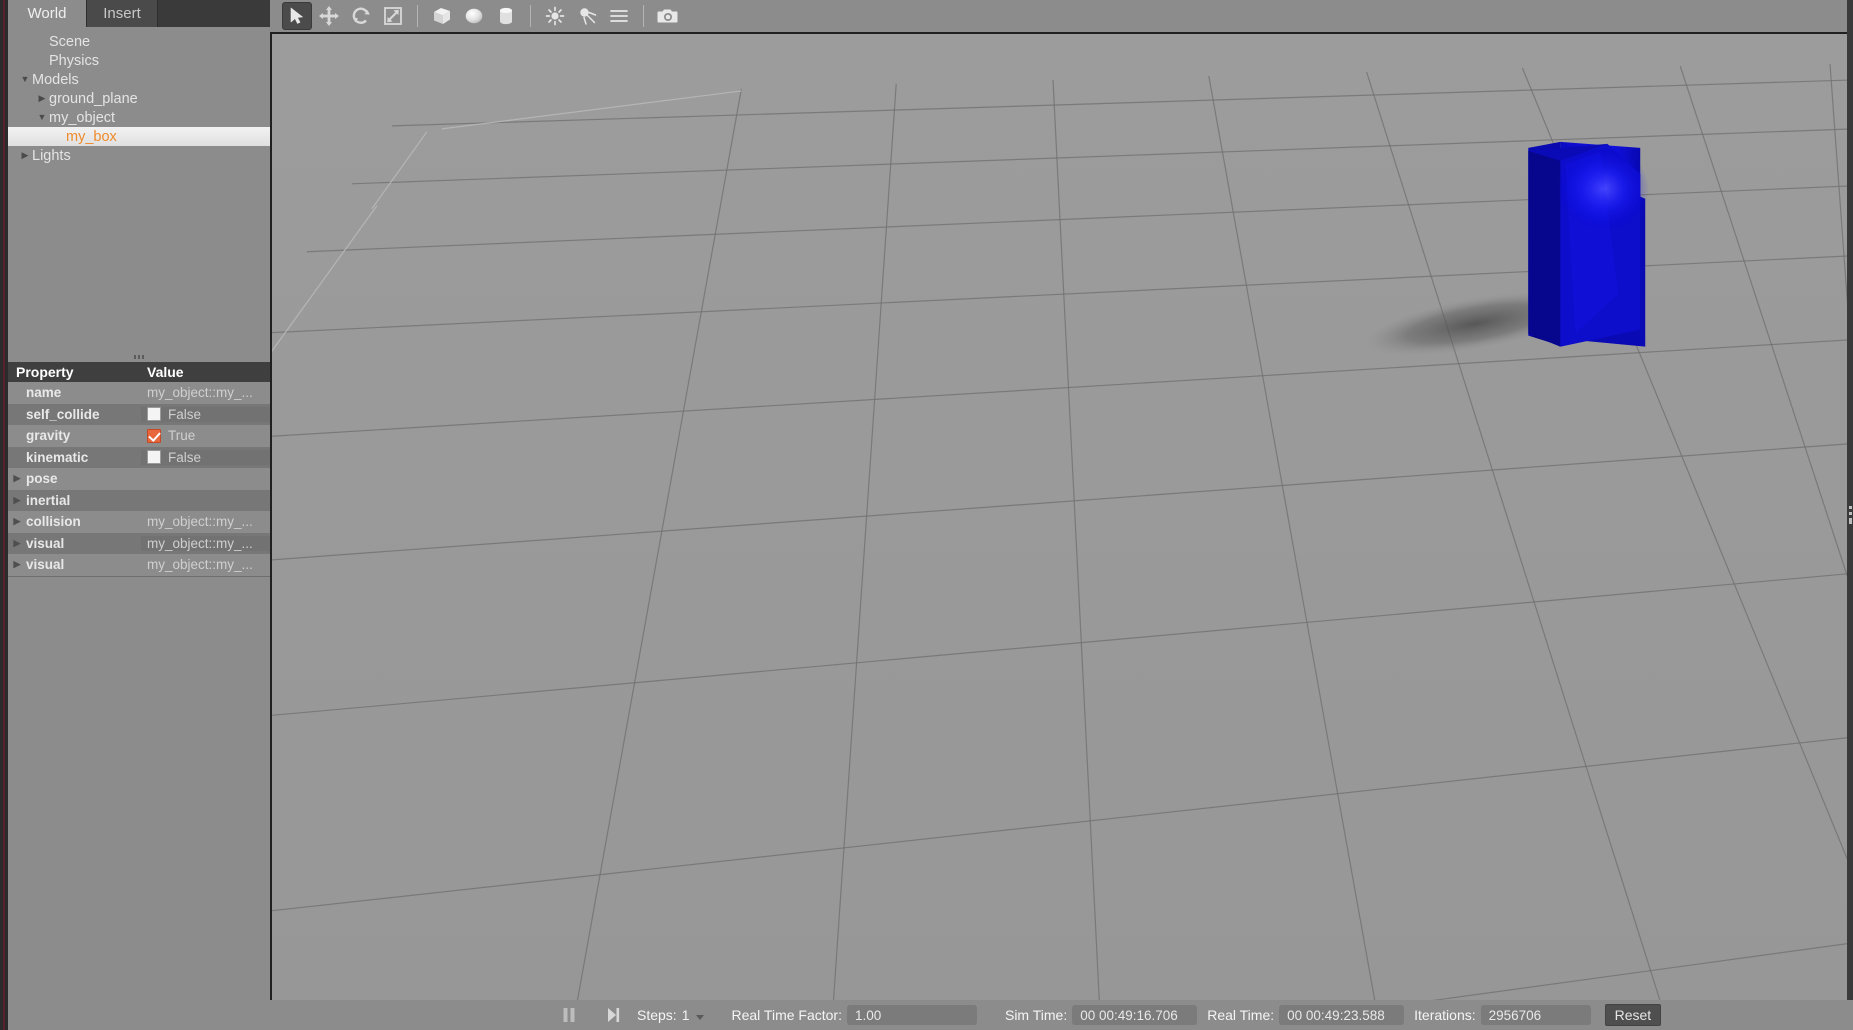  I want to click on property-row: ▶ inertial, so click(139, 500).